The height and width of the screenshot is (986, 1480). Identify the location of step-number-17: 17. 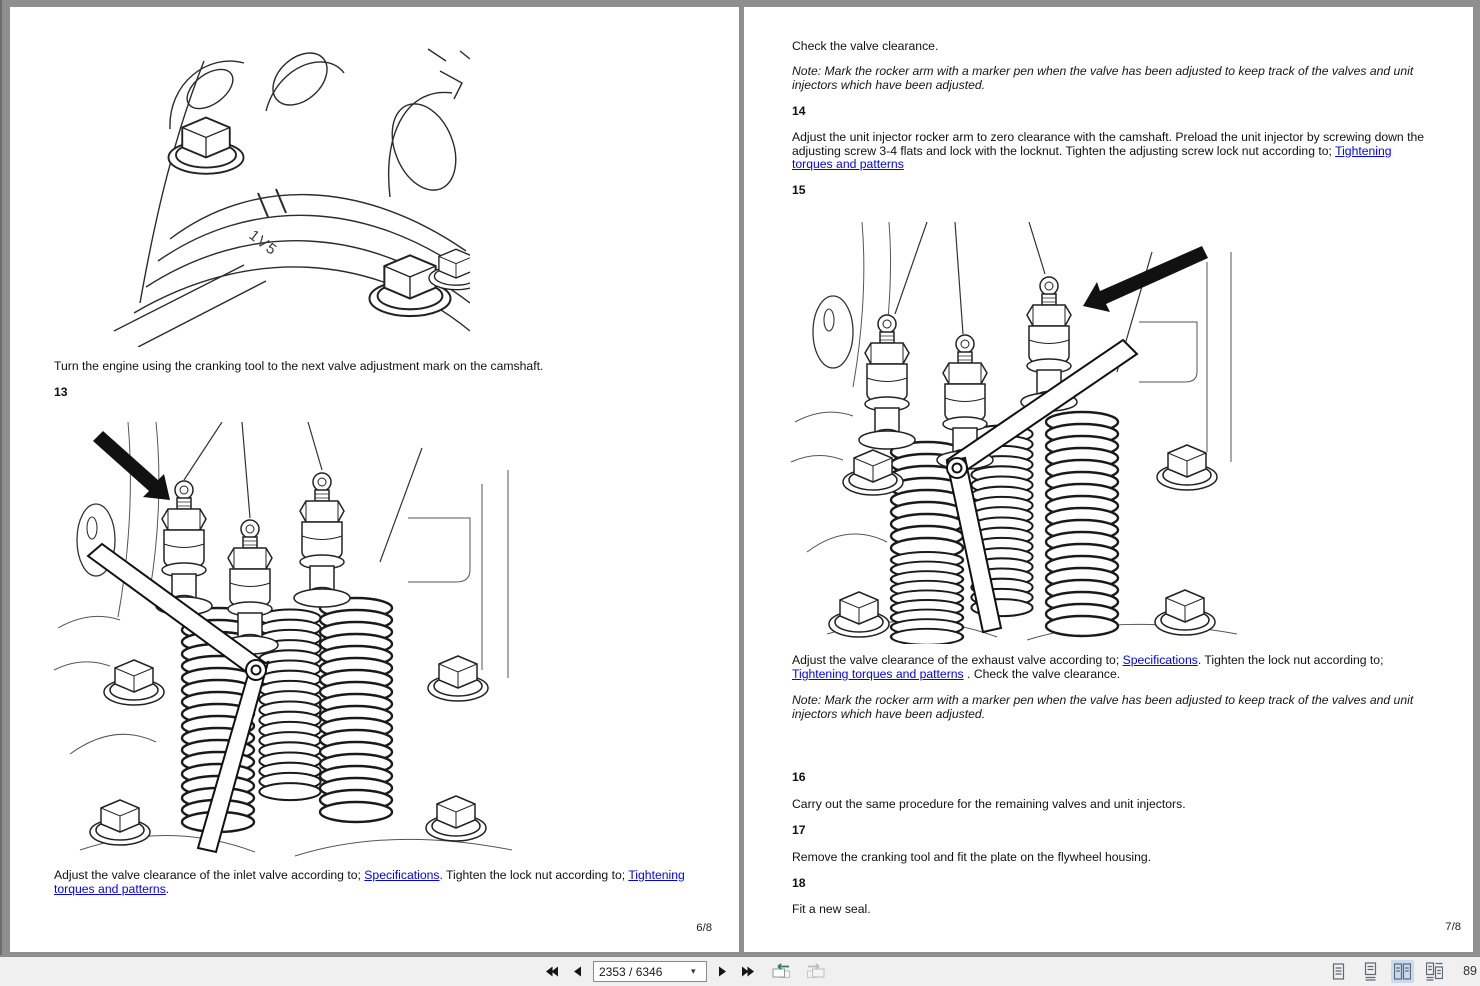
(799, 830).